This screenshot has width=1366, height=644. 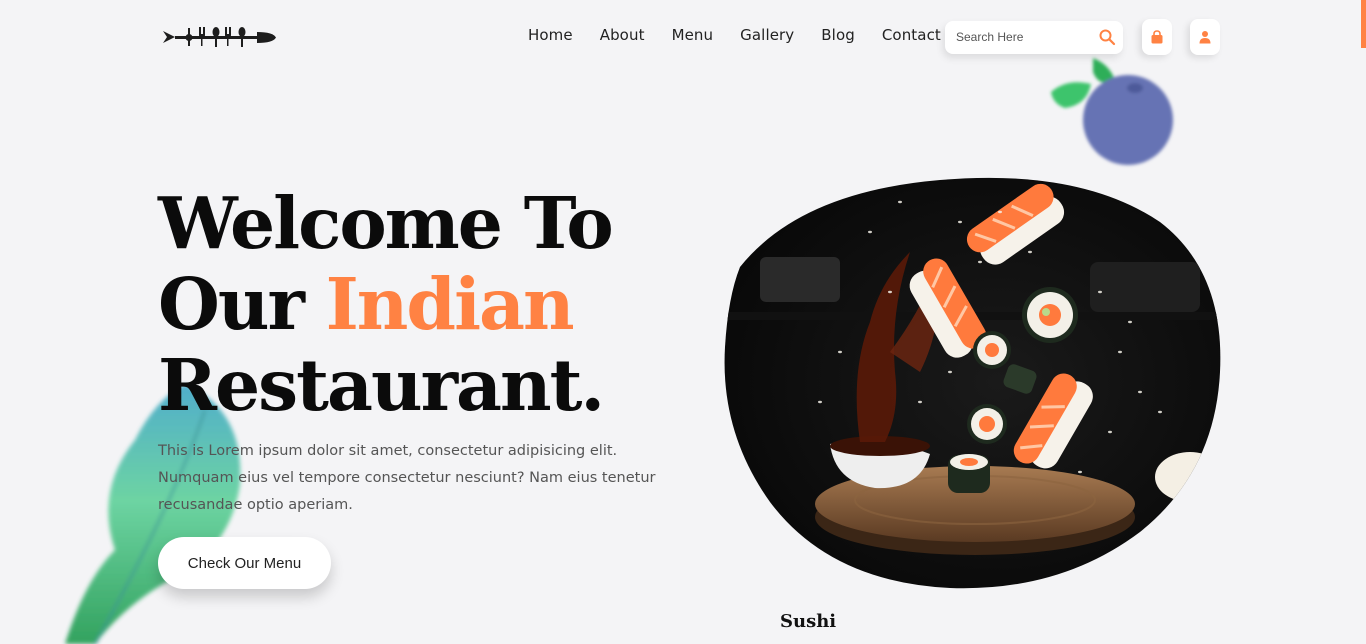 What do you see at coordinates (1026, 37) in the screenshot?
I see `search-input` at bounding box center [1026, 37].